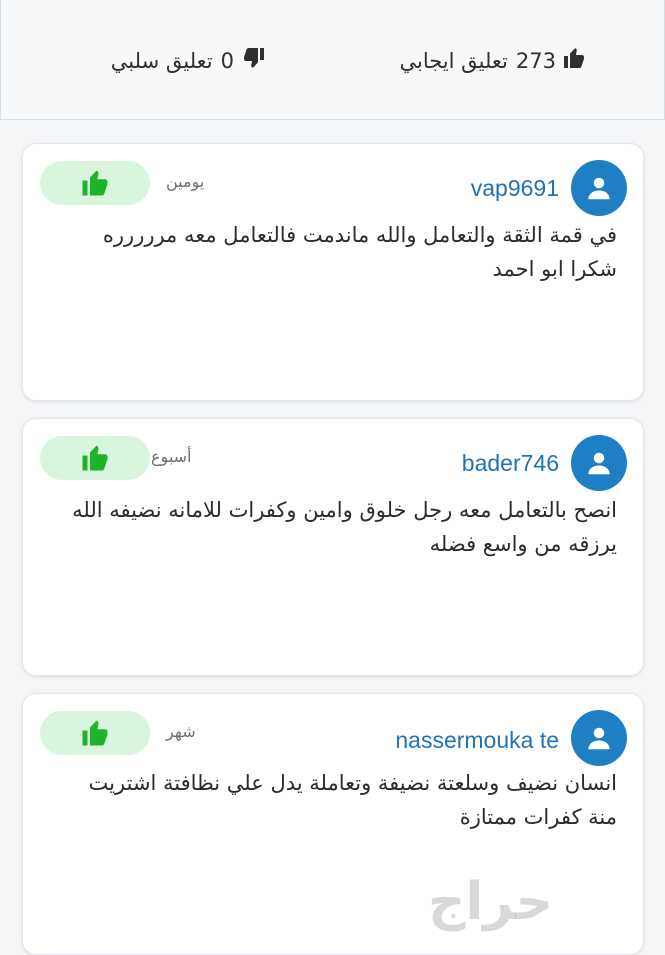 The width and height of the screenshot is (665, 955). I want to click on comment-username: bader746, so click(510, 463).